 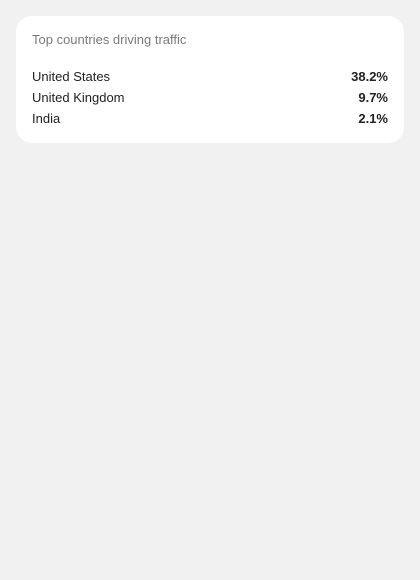 I want to click on country-percent: 38.2%, so click(x=369, y=76).